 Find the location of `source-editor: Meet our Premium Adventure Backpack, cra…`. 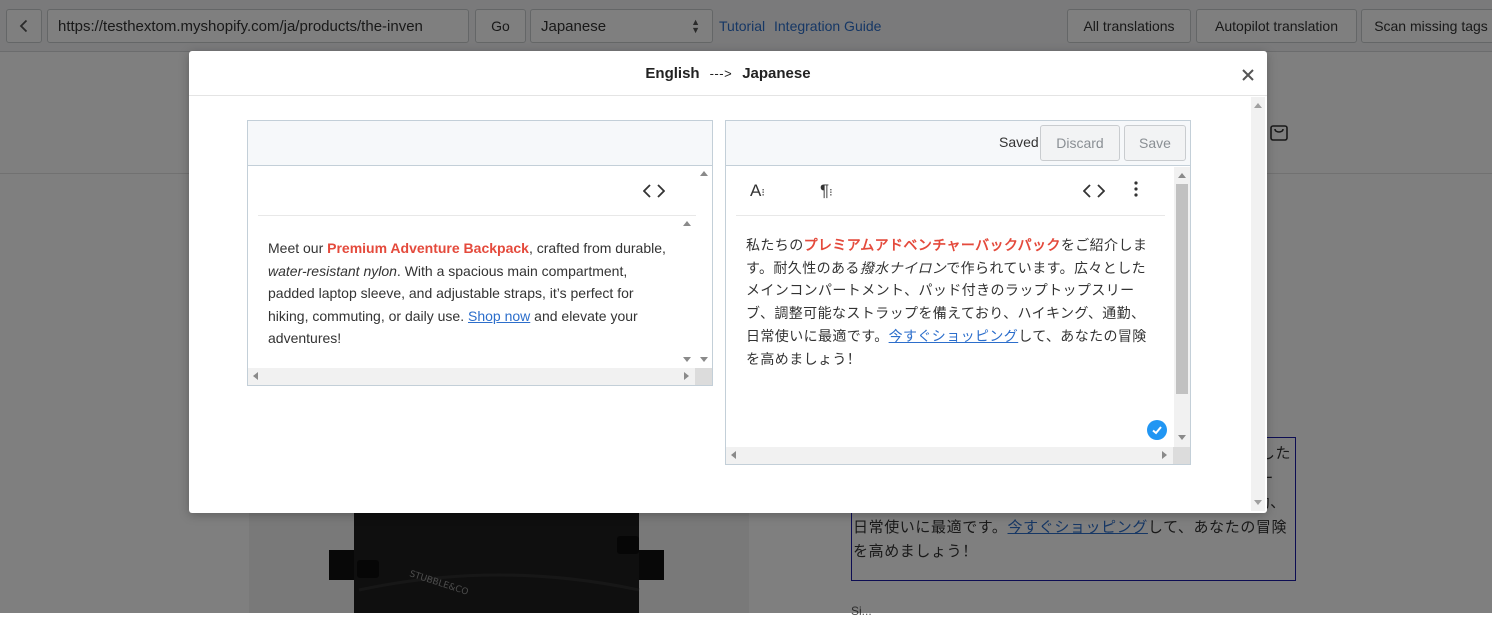

source-editor: Meet our Premium Adventure Backpack, cra… is located at coordinates (480, 253).